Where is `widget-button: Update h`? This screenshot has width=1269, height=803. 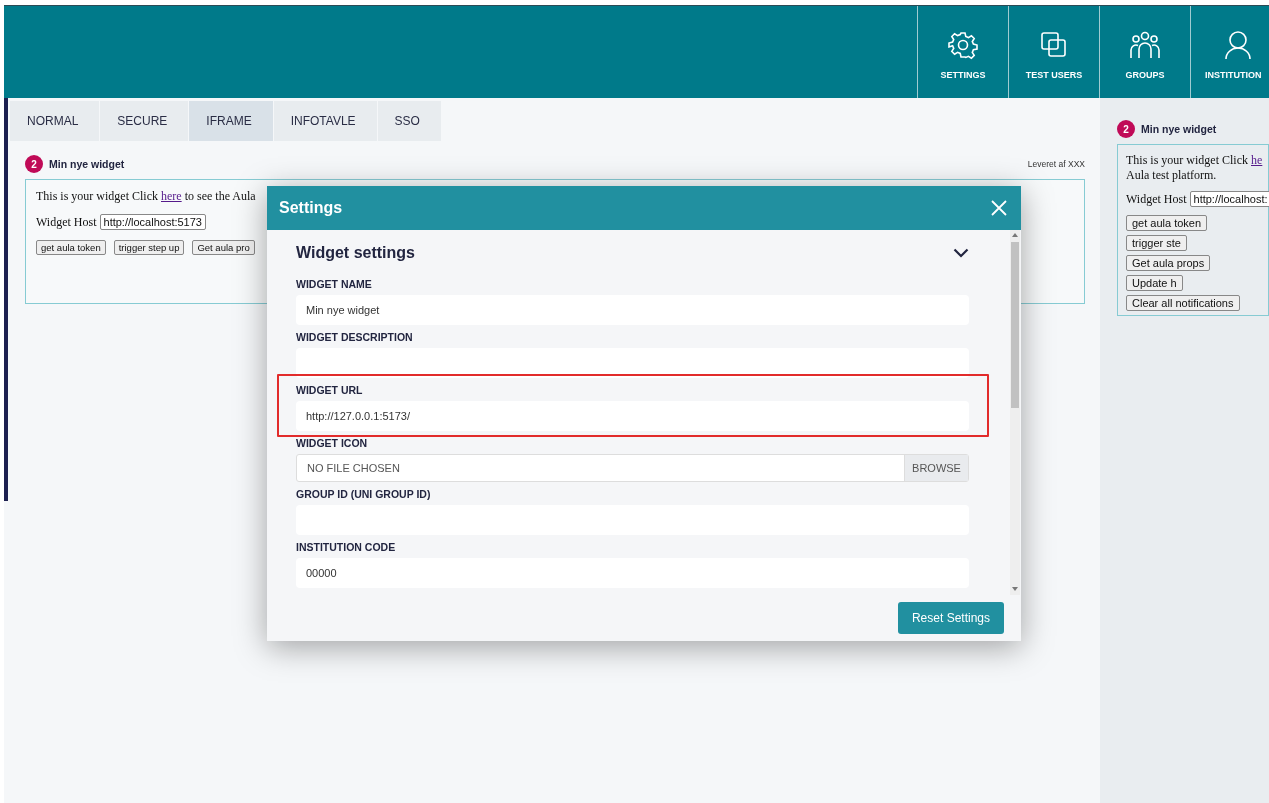
widget-button: Update h is located at coordinates (1154, 283).